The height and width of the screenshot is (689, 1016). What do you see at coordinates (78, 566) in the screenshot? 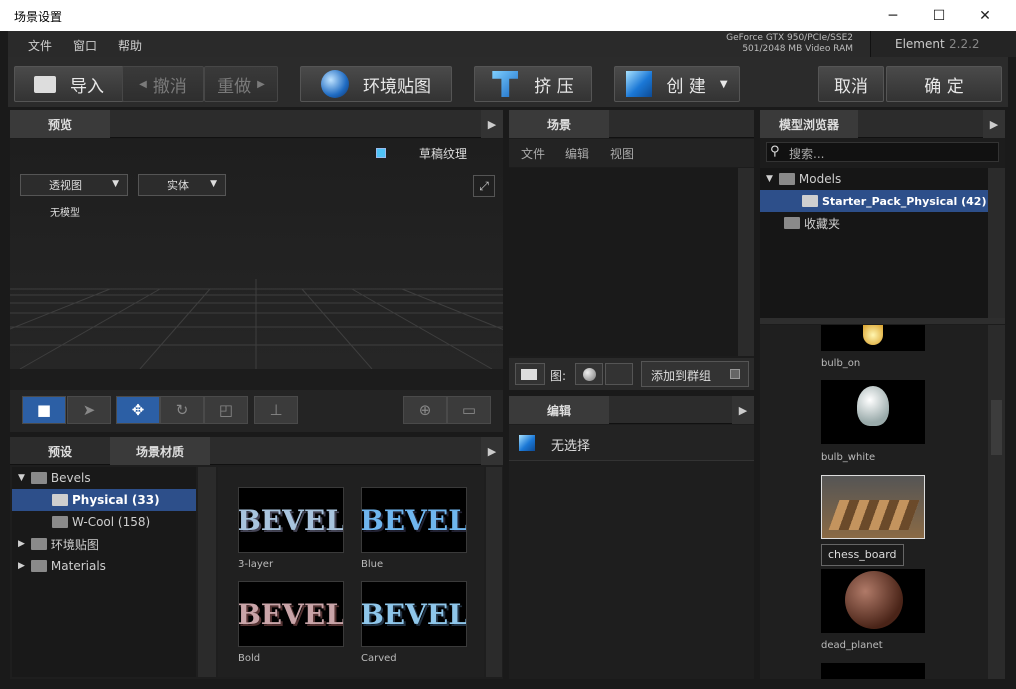
I see `tree-label: Materials` at bounding box center [78, 566].